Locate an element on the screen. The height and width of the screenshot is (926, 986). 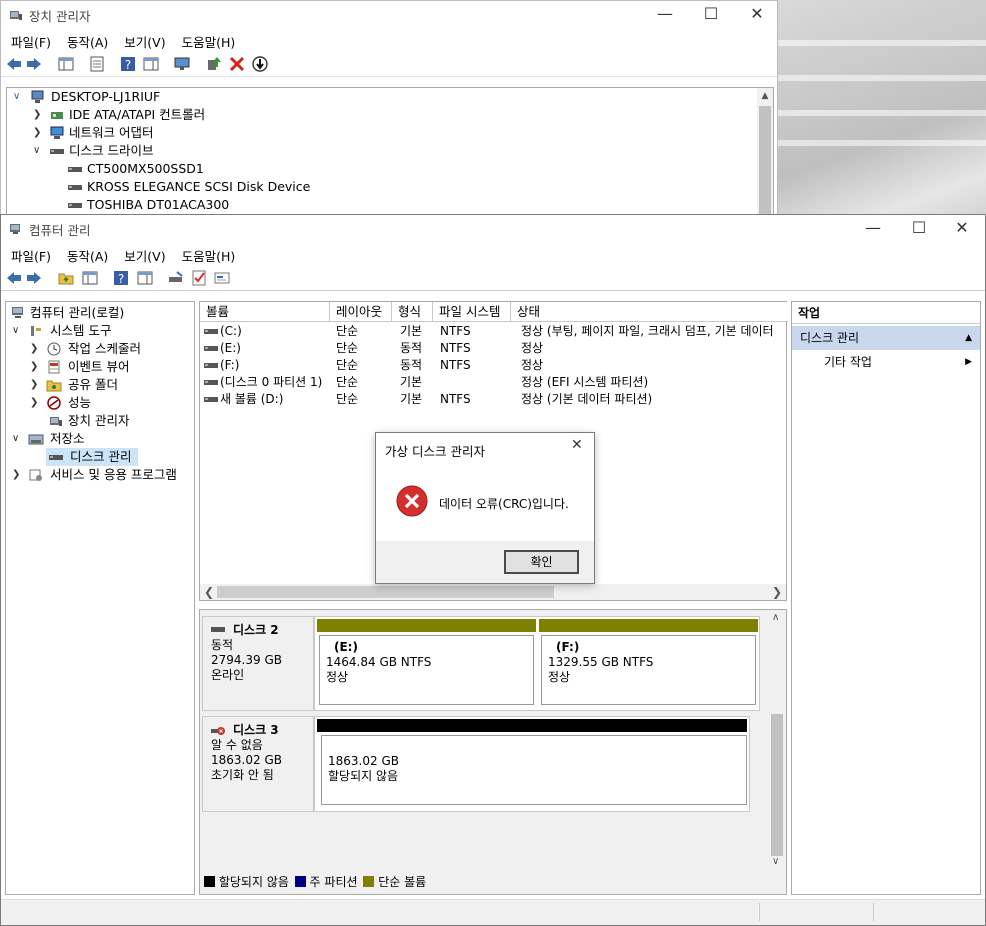
up-folder-icon is located at coordinates (66, 278).